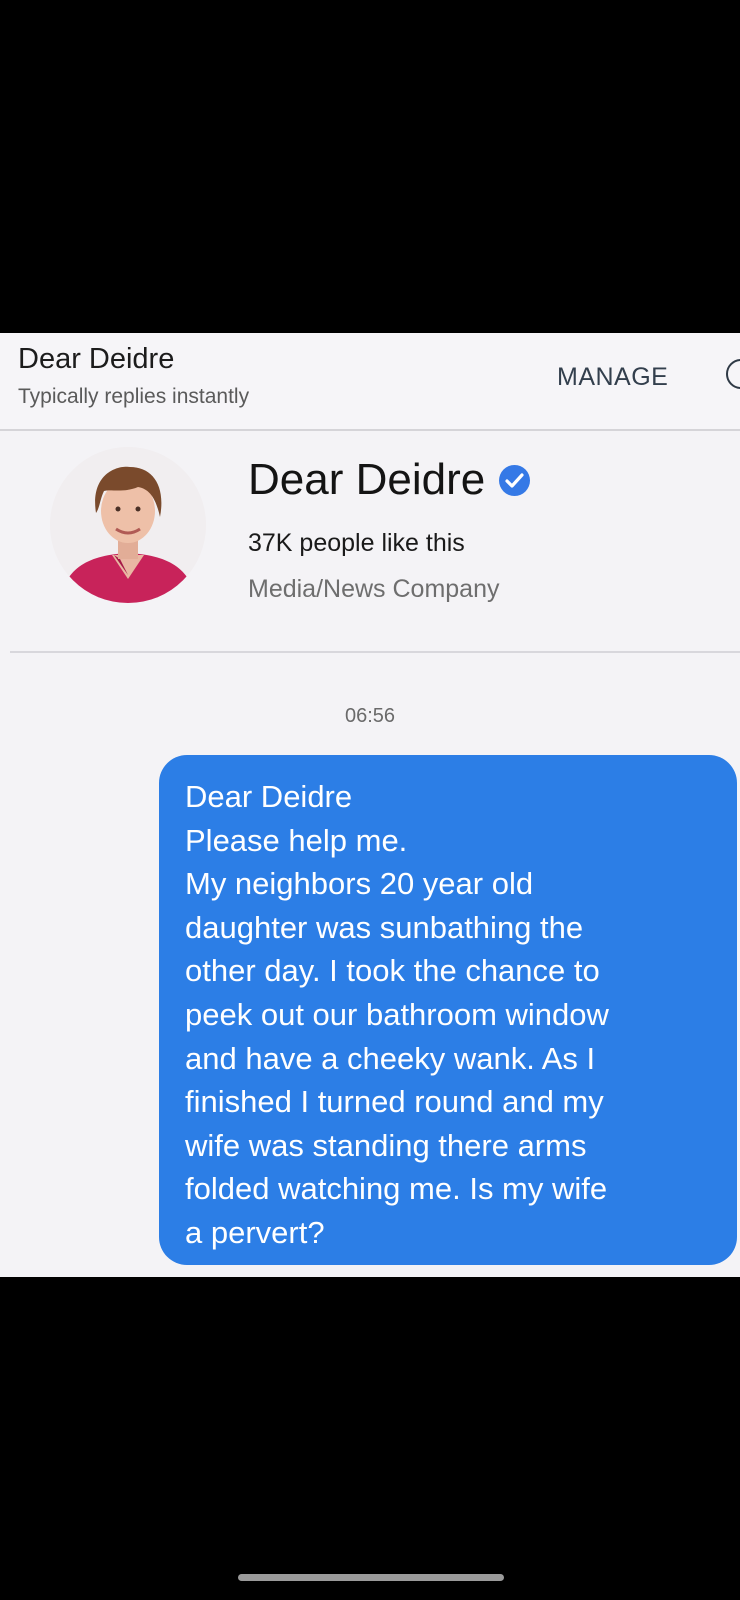  I want to click on likes-count: 37K people like this, so click(356, 543).